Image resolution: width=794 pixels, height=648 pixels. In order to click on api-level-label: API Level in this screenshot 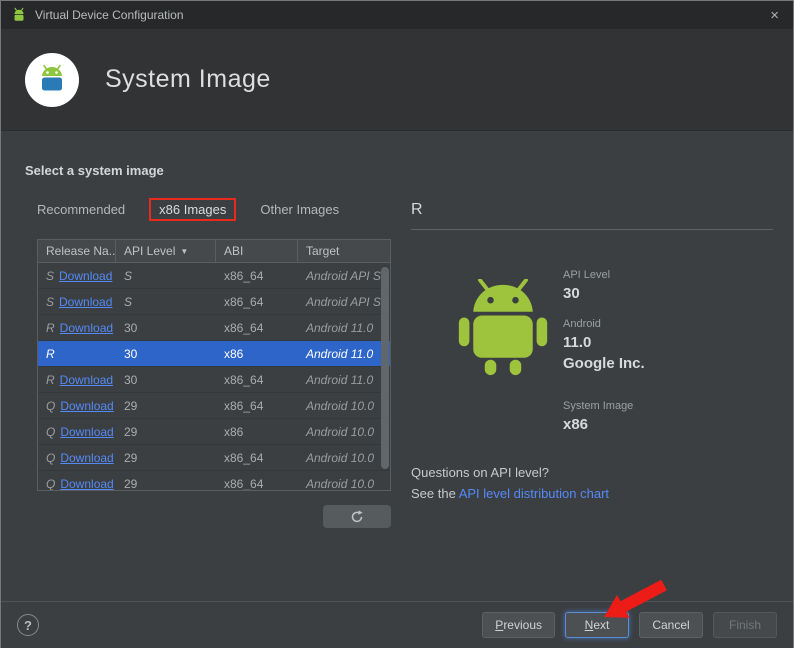, I will do `click(587, 275)`.